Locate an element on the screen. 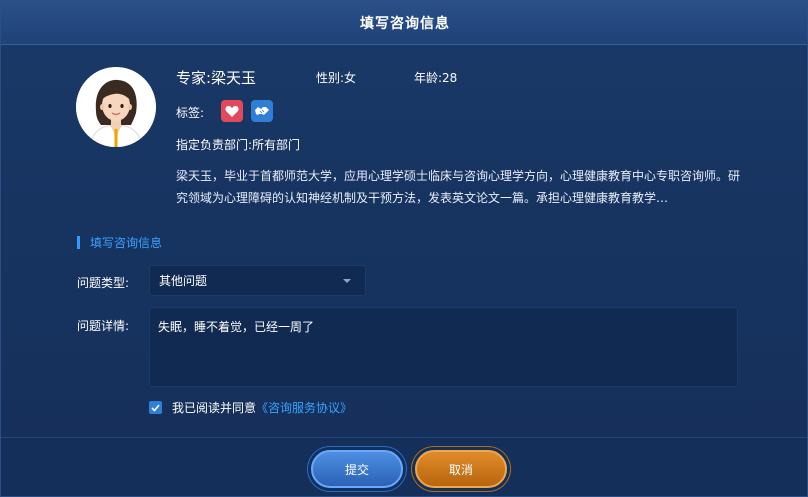  checkmark-icon is located at coordinates (155, 407).